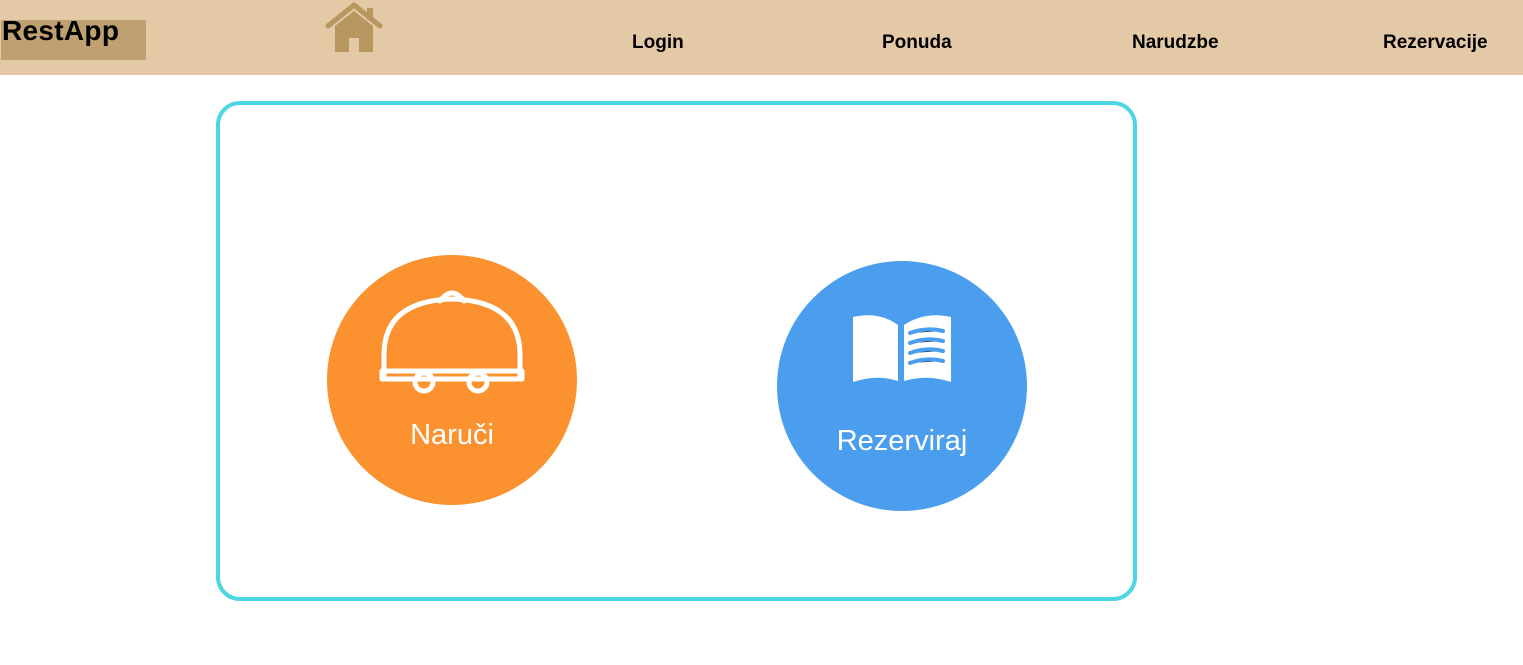 Image resolution: width=1523 pixels, height=665 pixels. I want to click on brand-name: RestApp, so click(60, 31).